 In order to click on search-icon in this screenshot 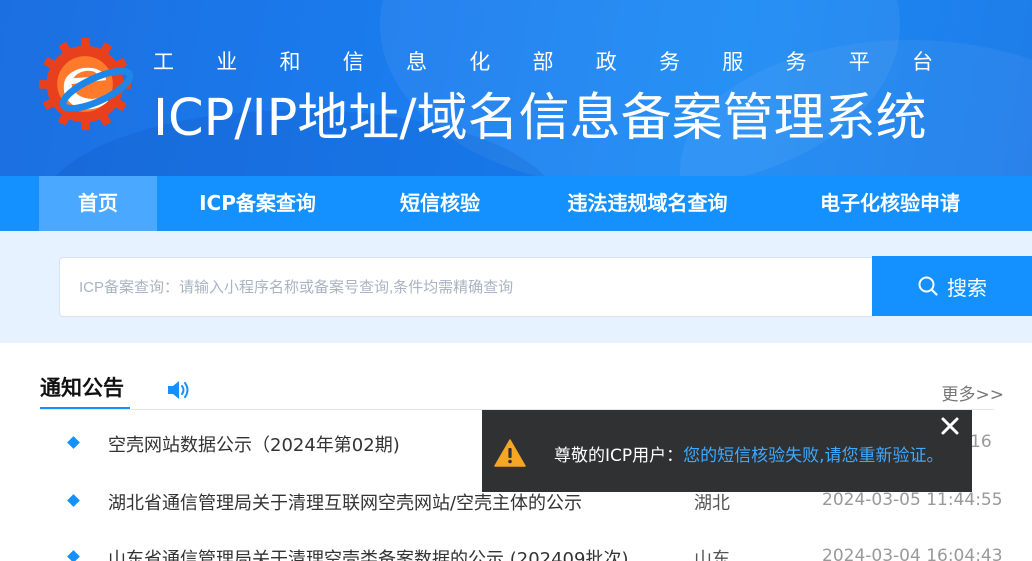, I will do `click(928, 286)`.